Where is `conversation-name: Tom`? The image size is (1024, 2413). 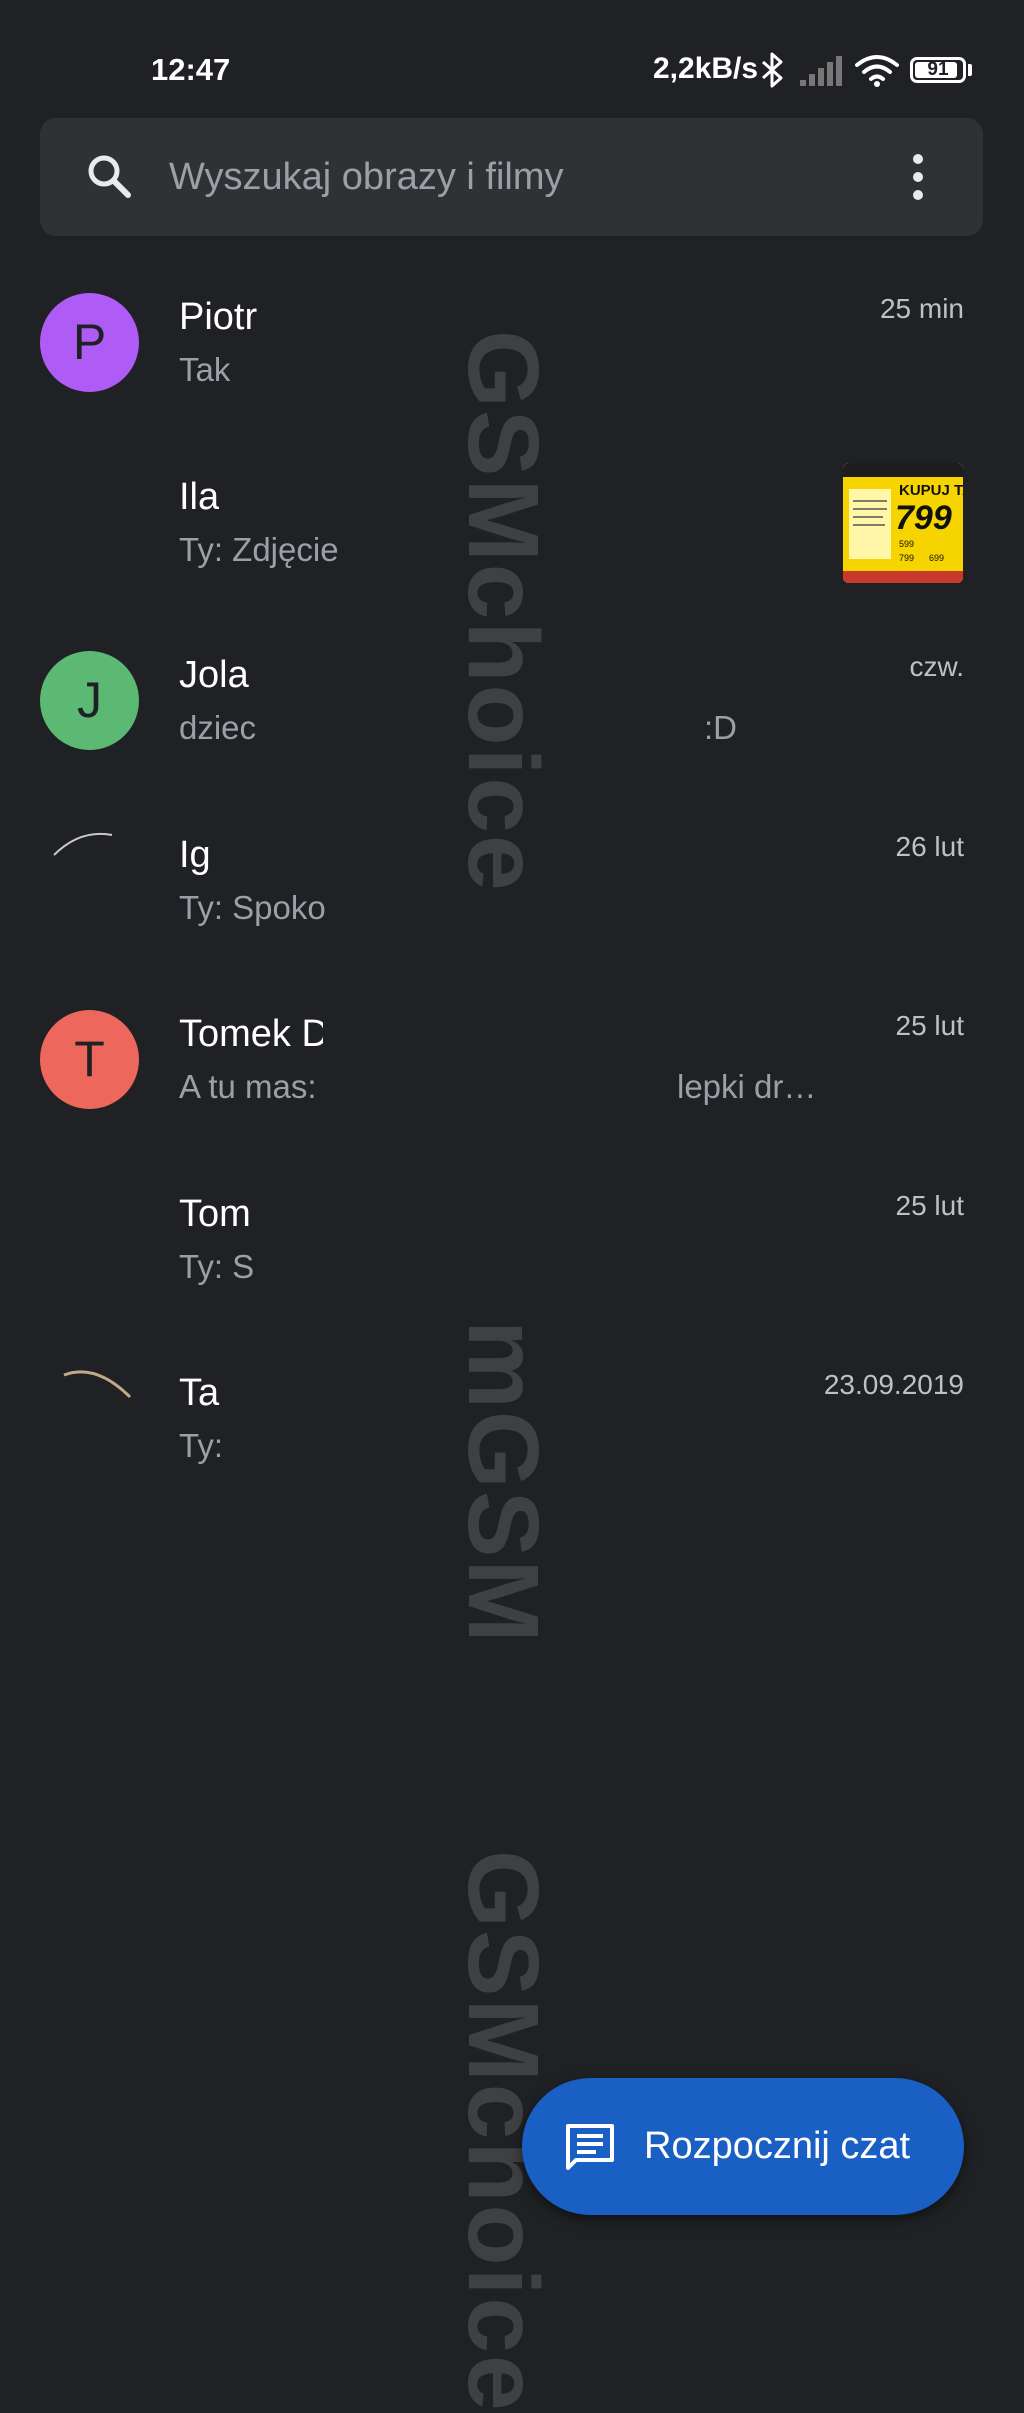
conversation-name: Tom is located at coordinates (215, 1214).